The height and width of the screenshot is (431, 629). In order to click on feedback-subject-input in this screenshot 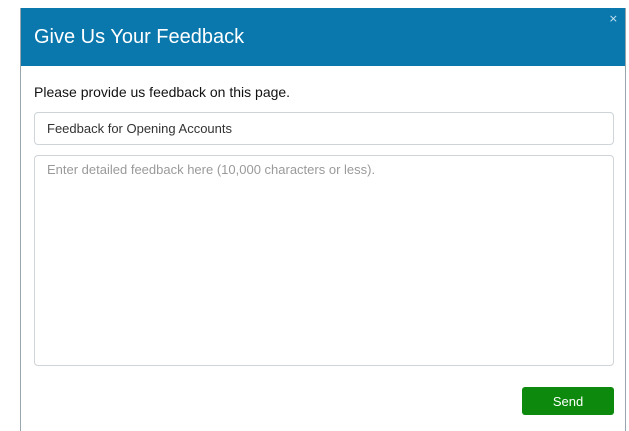, I will do `click(324, 128)`.